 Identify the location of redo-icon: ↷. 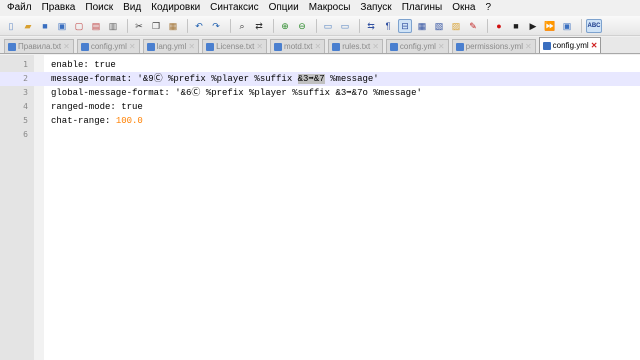
(216, 26).